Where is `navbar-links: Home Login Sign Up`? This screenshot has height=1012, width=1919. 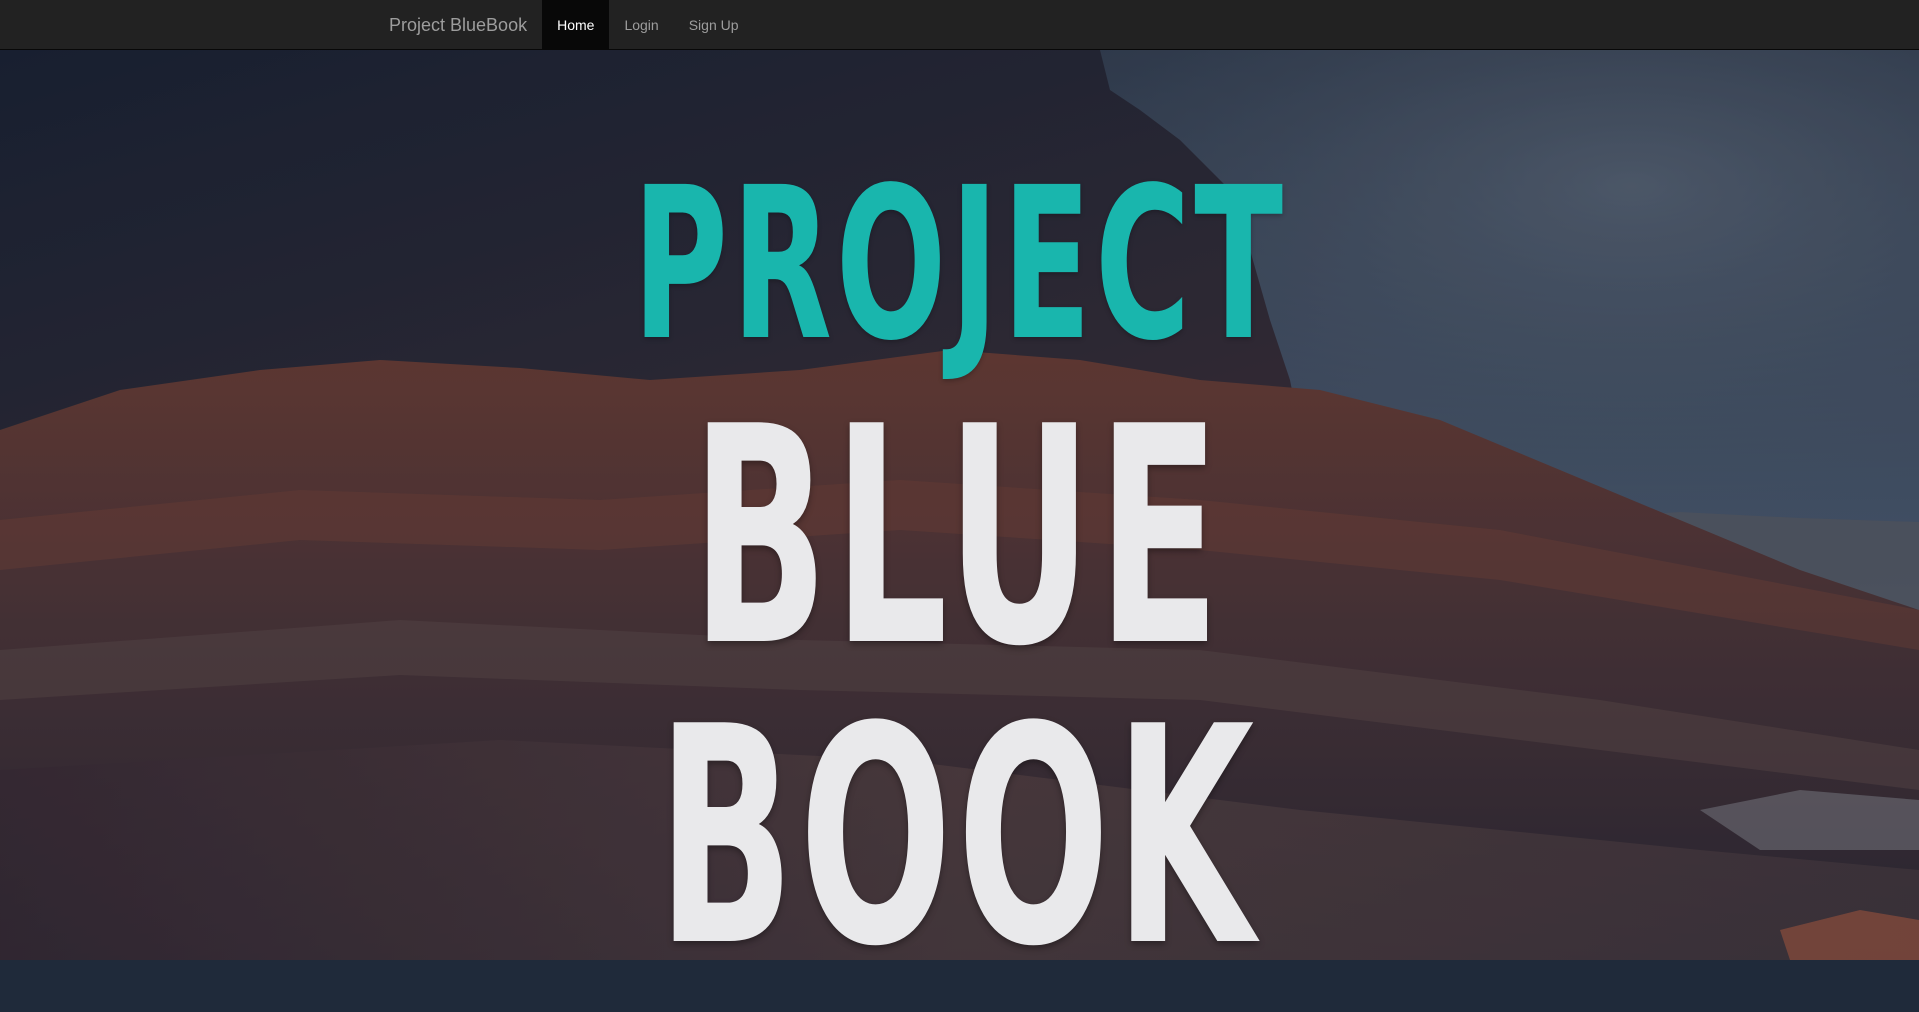 navbar-links: Home Login Sign Up is located at coordinates (647, 25).